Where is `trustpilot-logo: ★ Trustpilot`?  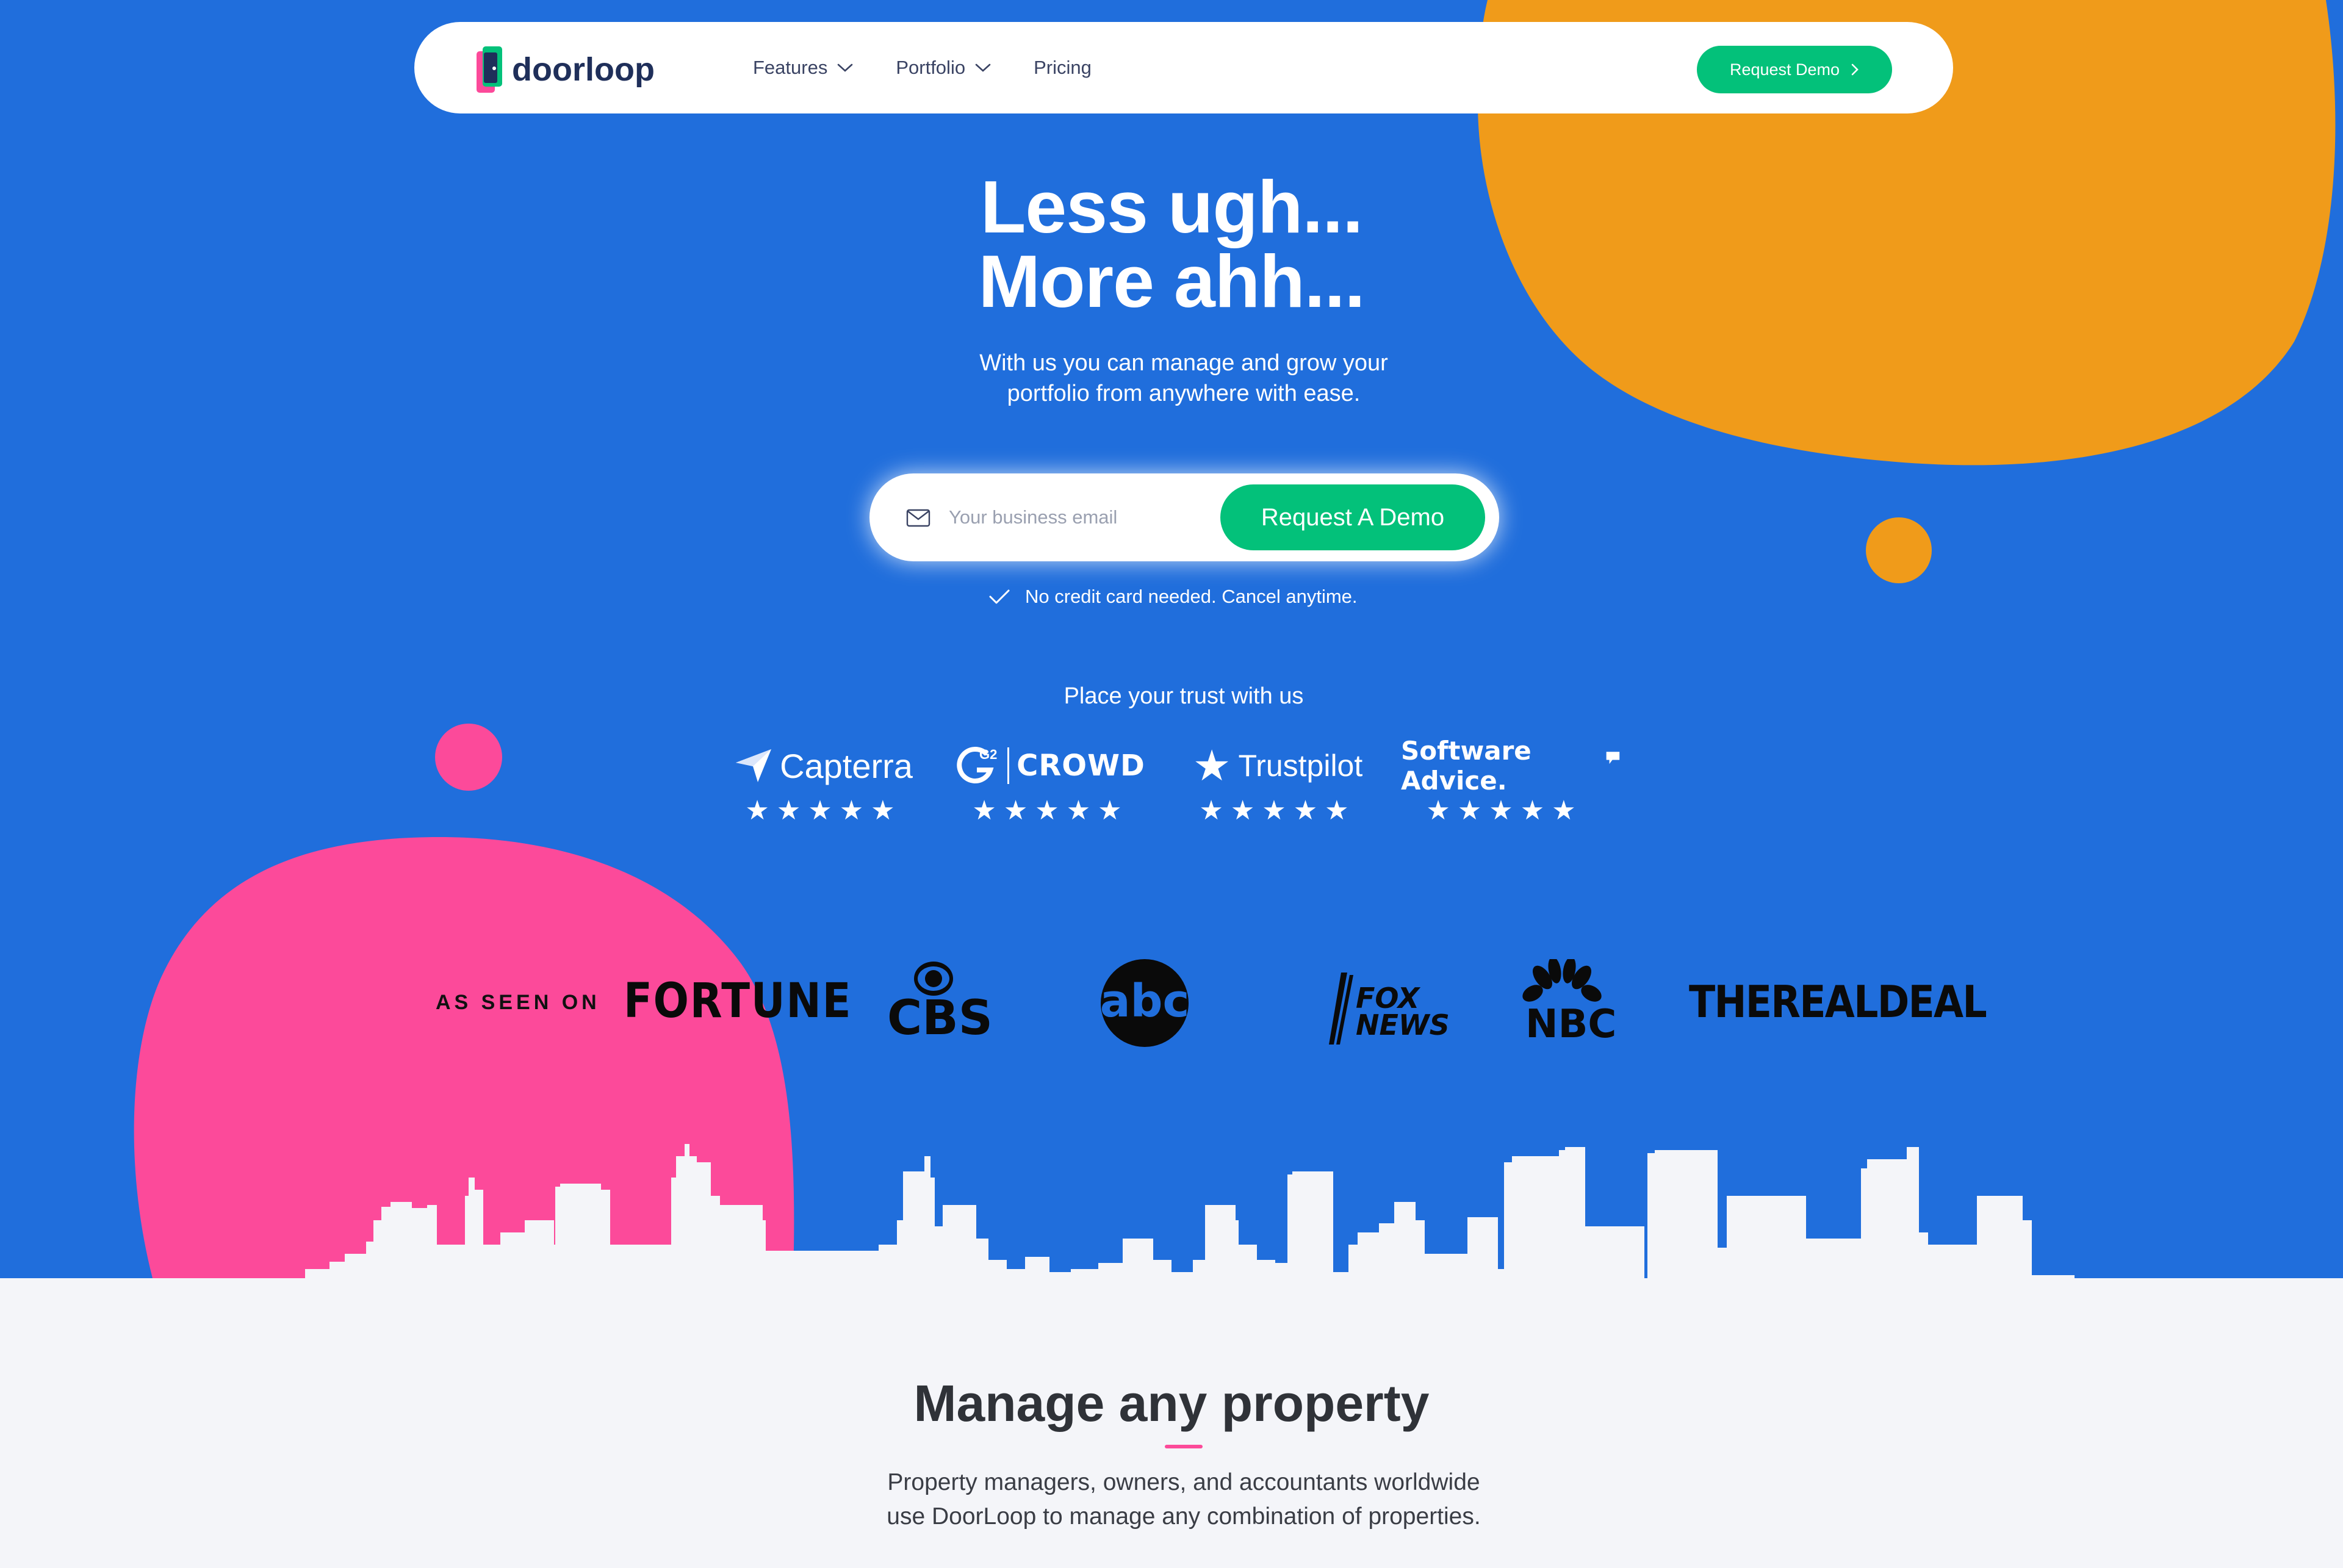
trustpilot-logo: ★ Trustpilot is located at coordinates (1277, 766).